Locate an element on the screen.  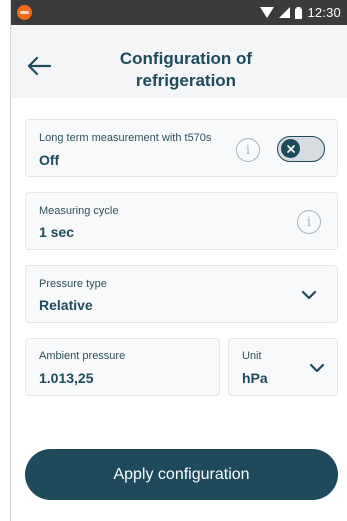
back-button is located at coordinates (39, 66).